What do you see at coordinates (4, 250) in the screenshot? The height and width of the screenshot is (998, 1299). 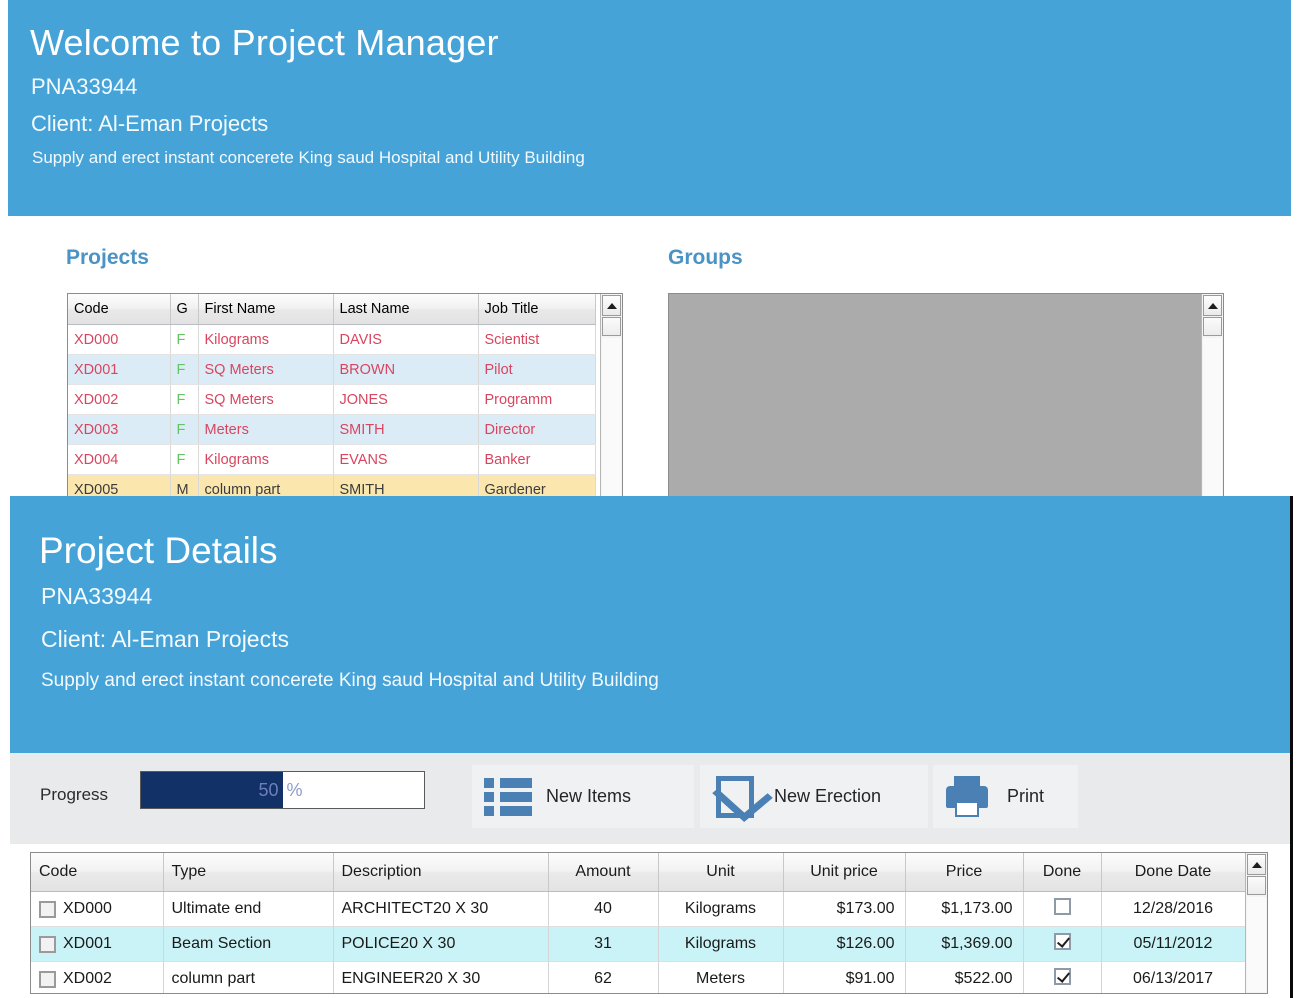 I see `window-left-edge` at bounding box center [4, 250].